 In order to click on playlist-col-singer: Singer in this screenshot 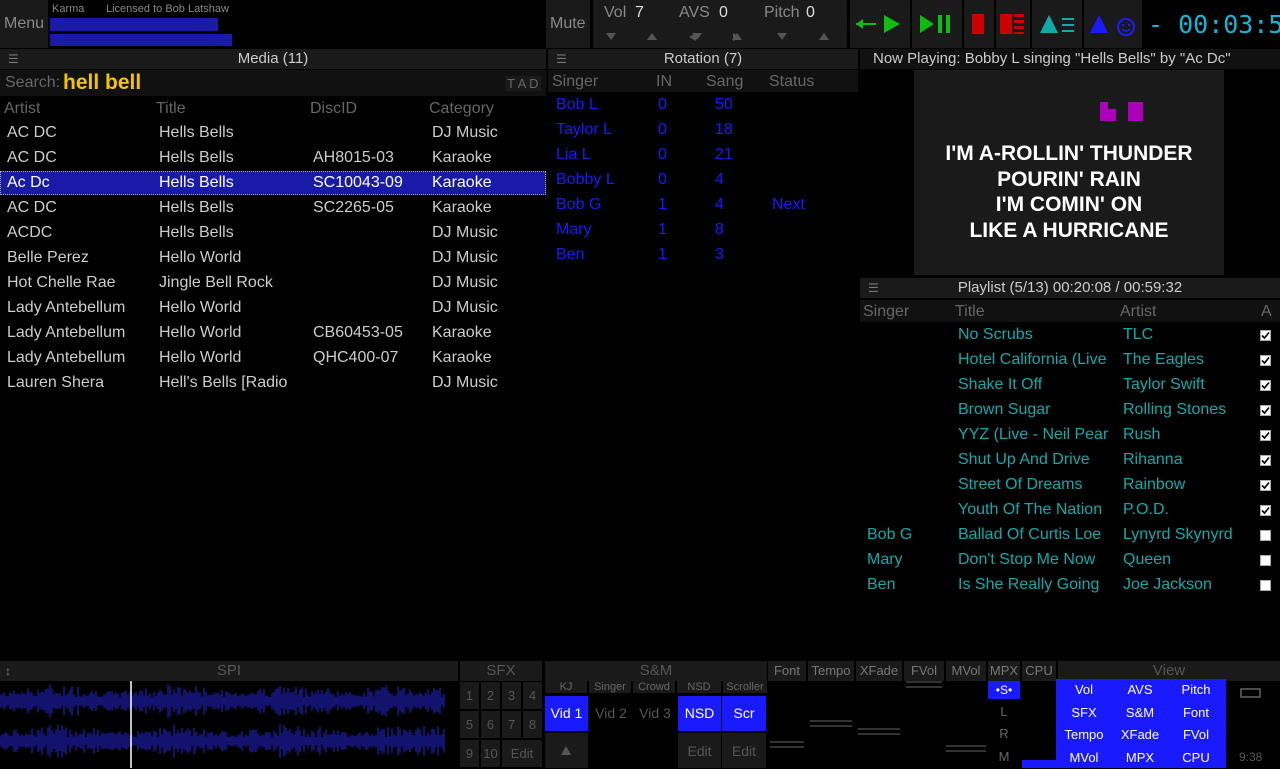, I will do `click(886, 312)`.